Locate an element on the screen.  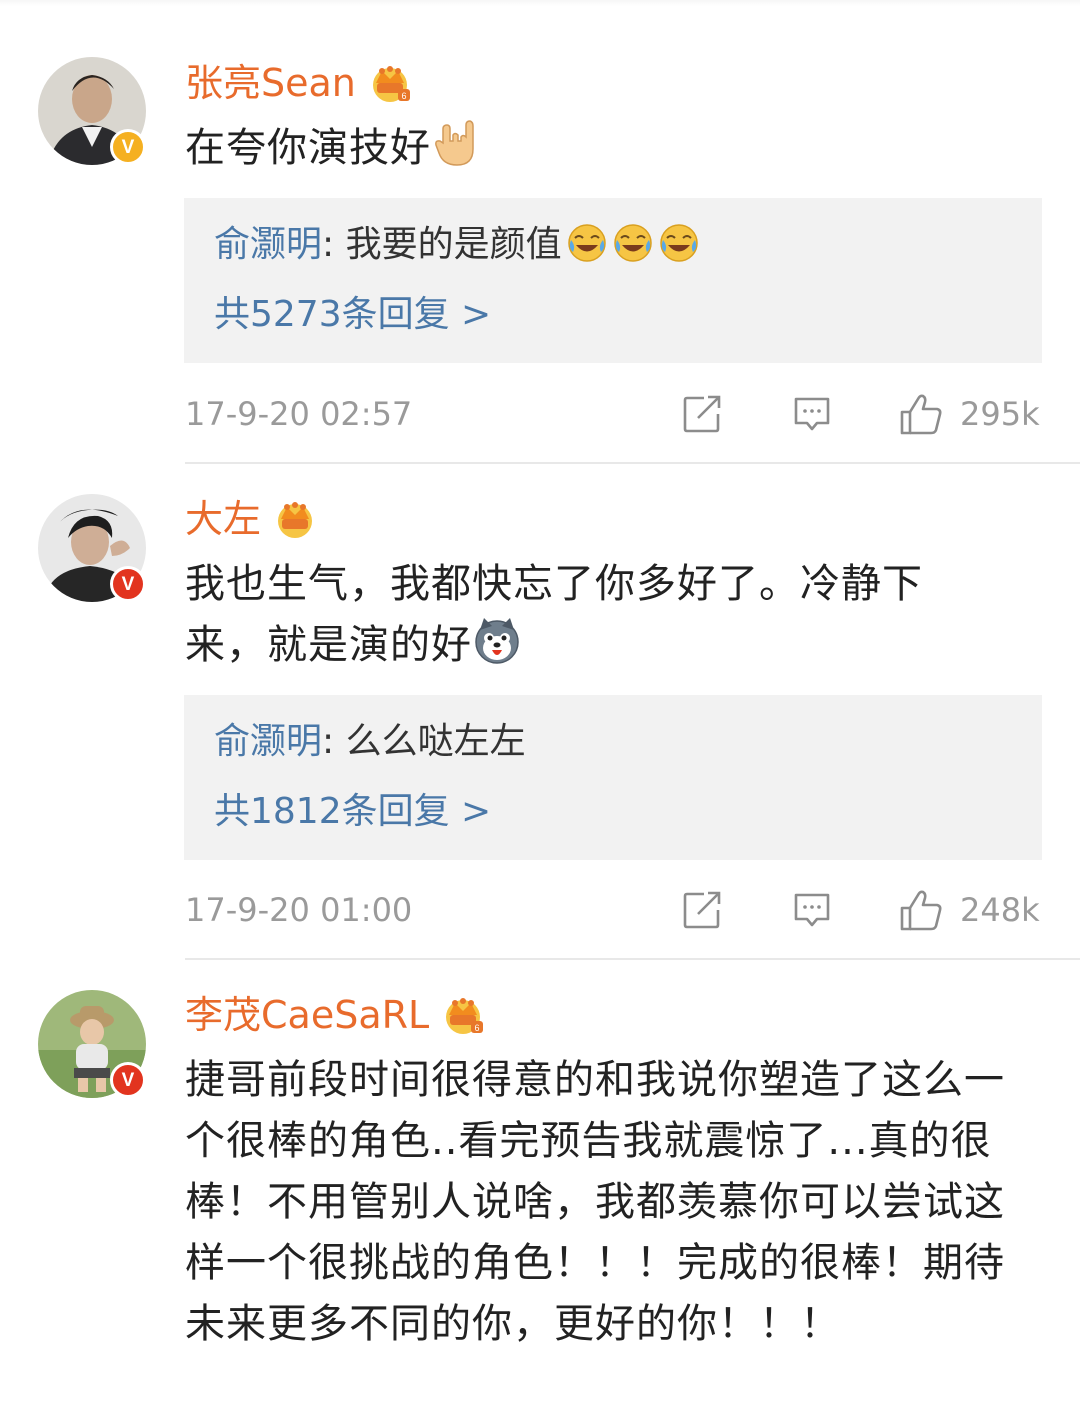
reply-line: 俞灏明: 么么哒左左 is located at coordinates (370, 741).